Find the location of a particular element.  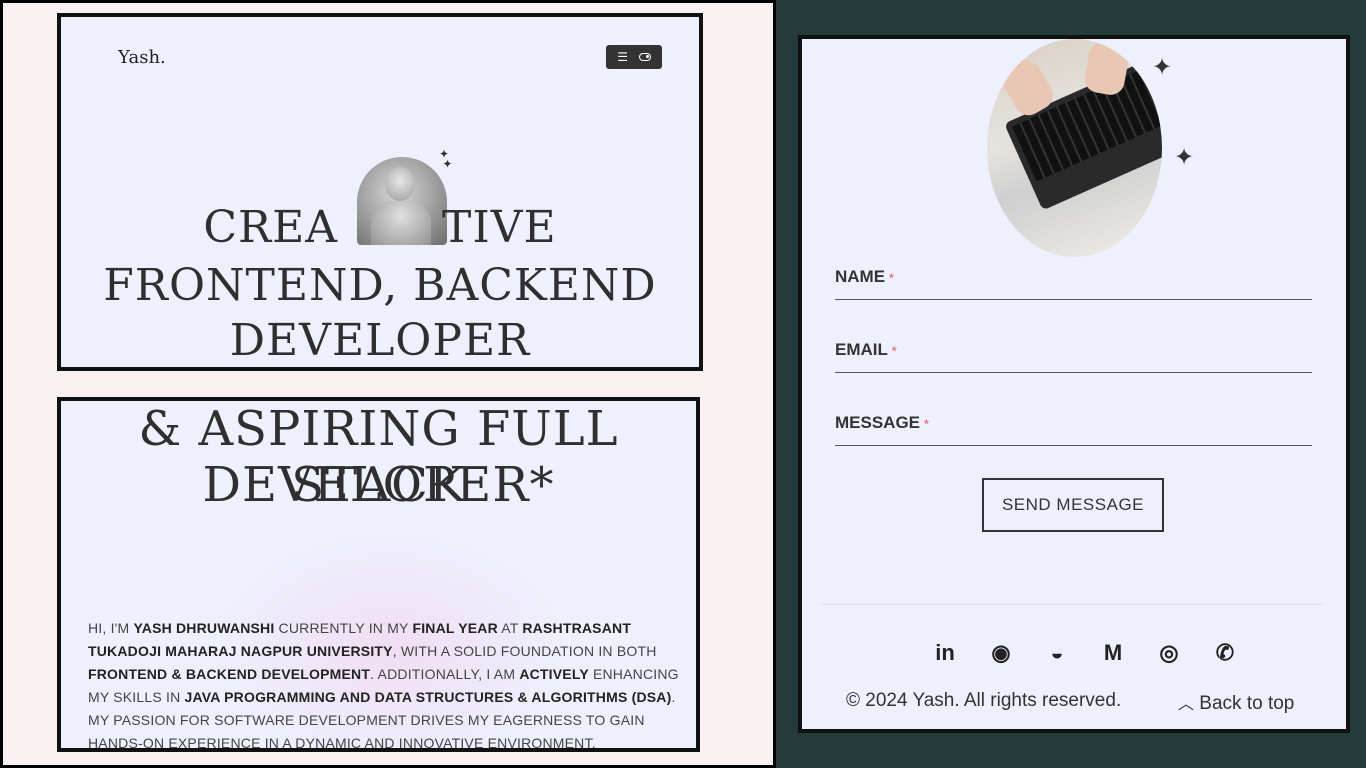

social-links: in ◉ ◒ M ◎ ✆ is located at coordinates (1085, 653).